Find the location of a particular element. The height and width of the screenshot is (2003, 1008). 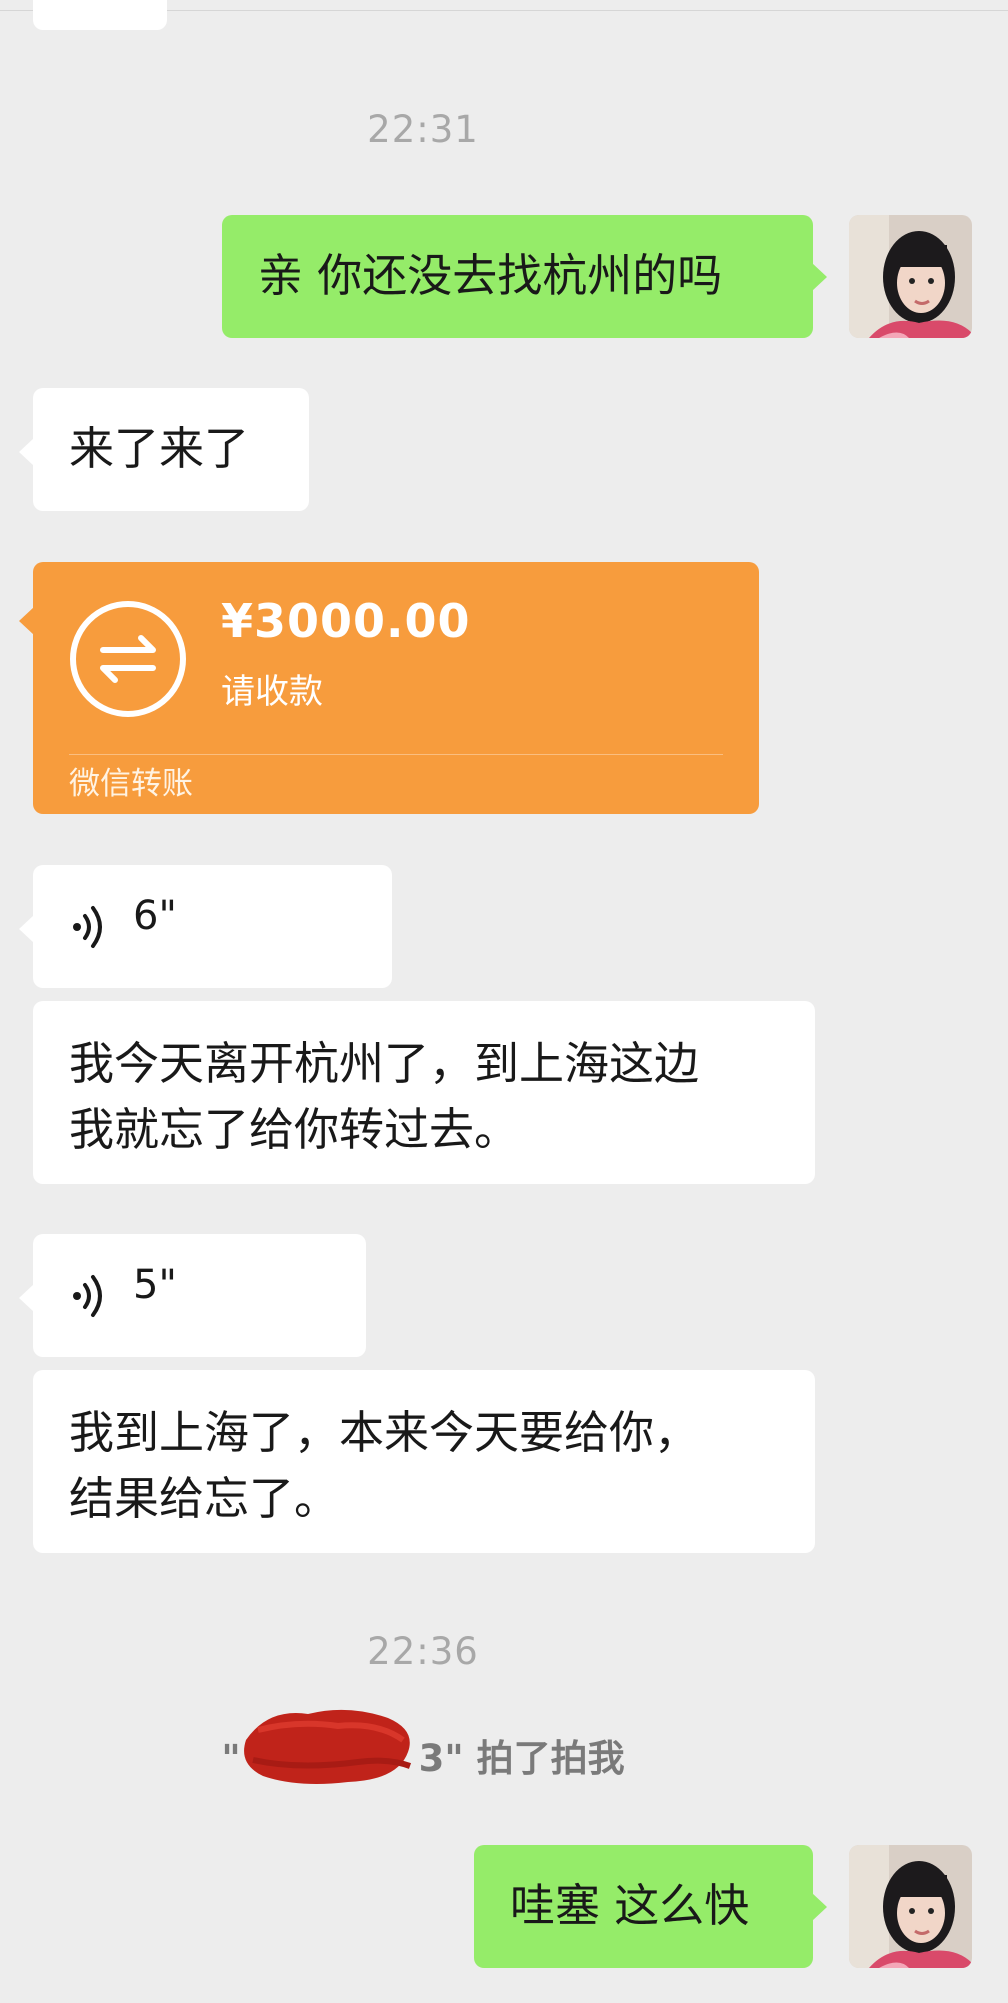

voice-duration: 5" is located at coordinates (155, 1285).